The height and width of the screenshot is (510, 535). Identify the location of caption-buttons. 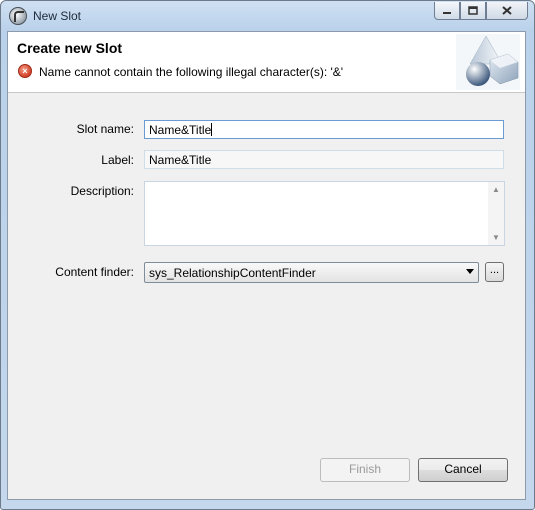
(481, 11).